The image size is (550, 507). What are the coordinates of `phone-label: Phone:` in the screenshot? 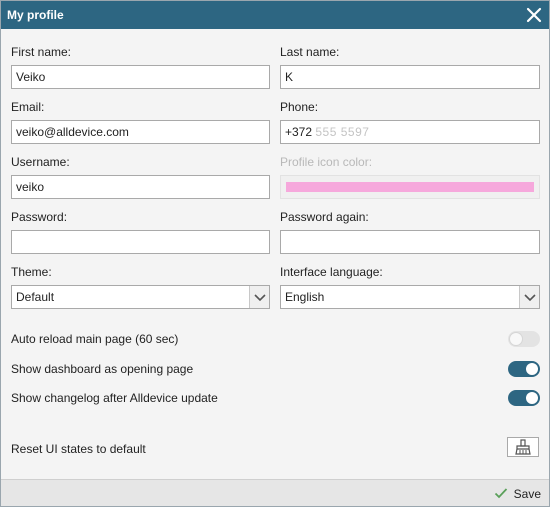 It's located at (299, 107).